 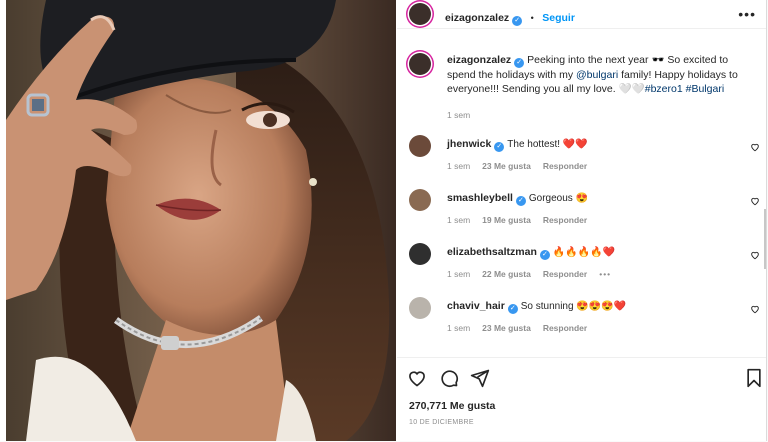 I want to click on comment-text: 🔥🔥🔥🔥❤️, so click(x=584, y=252).